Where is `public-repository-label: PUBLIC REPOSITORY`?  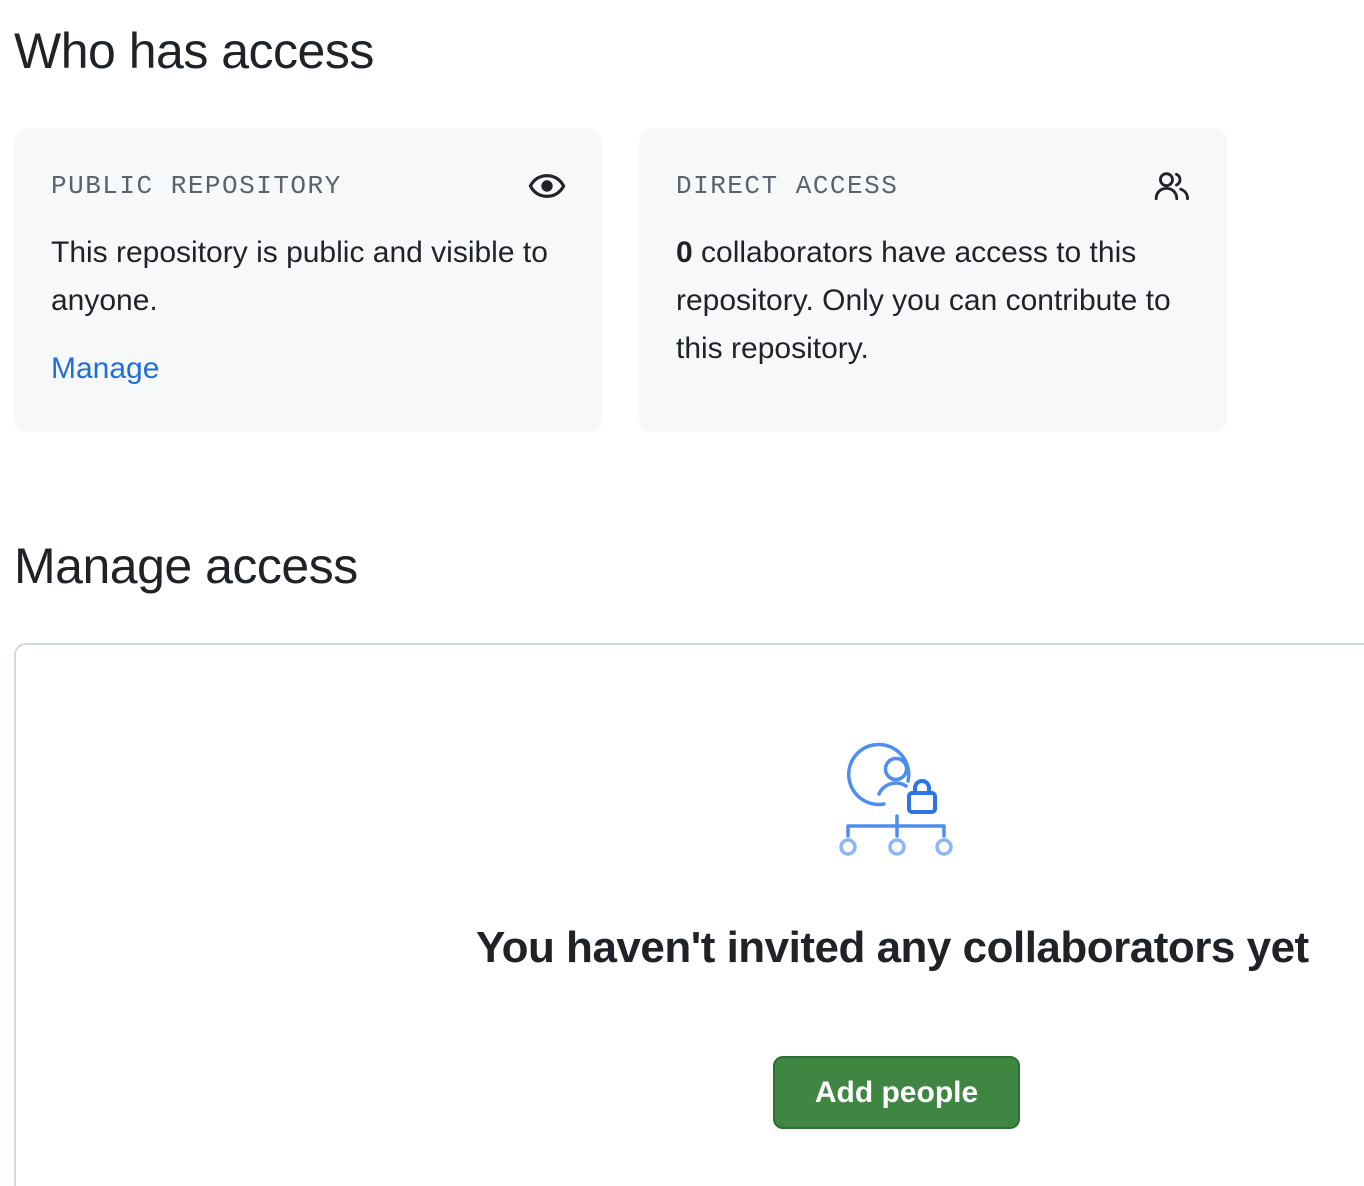
public-repository-label: PUBLIC REPOSITORY is located at coordinates (196, 186).